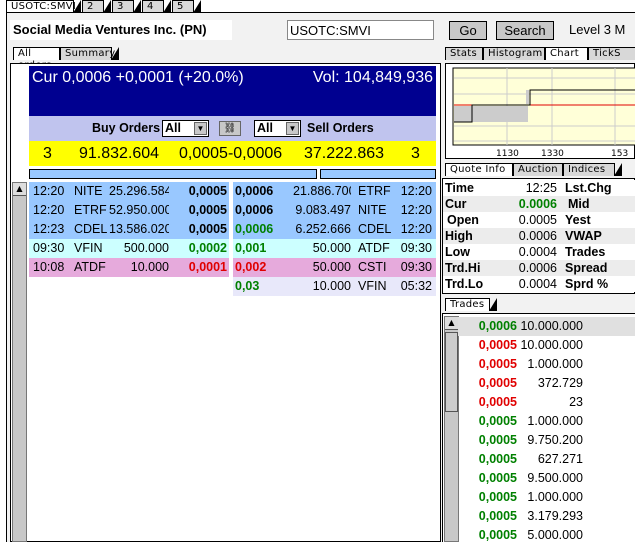 This screenshot has width=635, height=545. Describe the element at coordinates (546, 402) in the screenshot. I see `trade-row: 0,0005 23` at that location.